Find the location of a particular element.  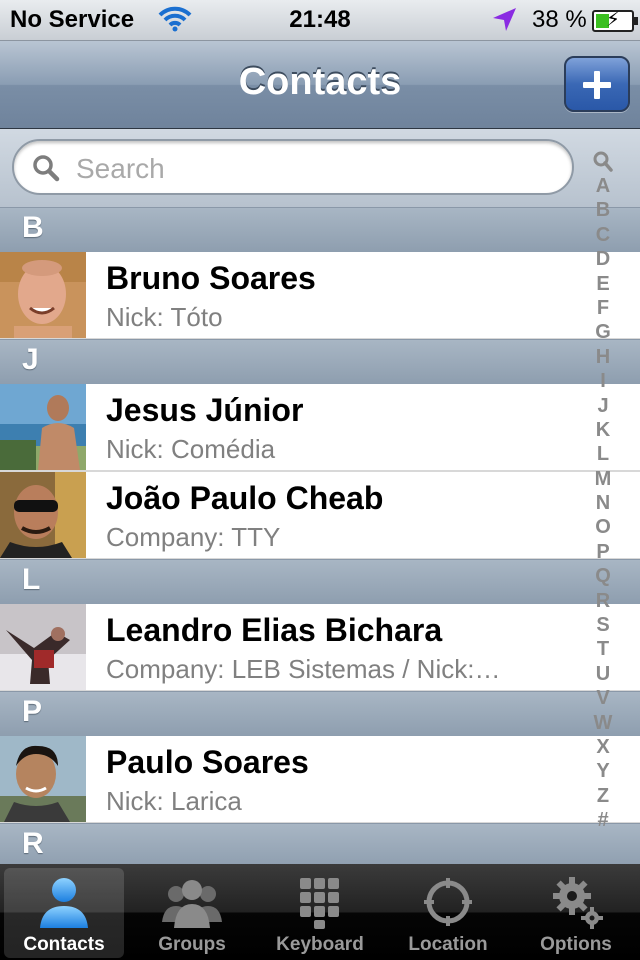

tab-label: Contacts is located at coordinates (64, 944).